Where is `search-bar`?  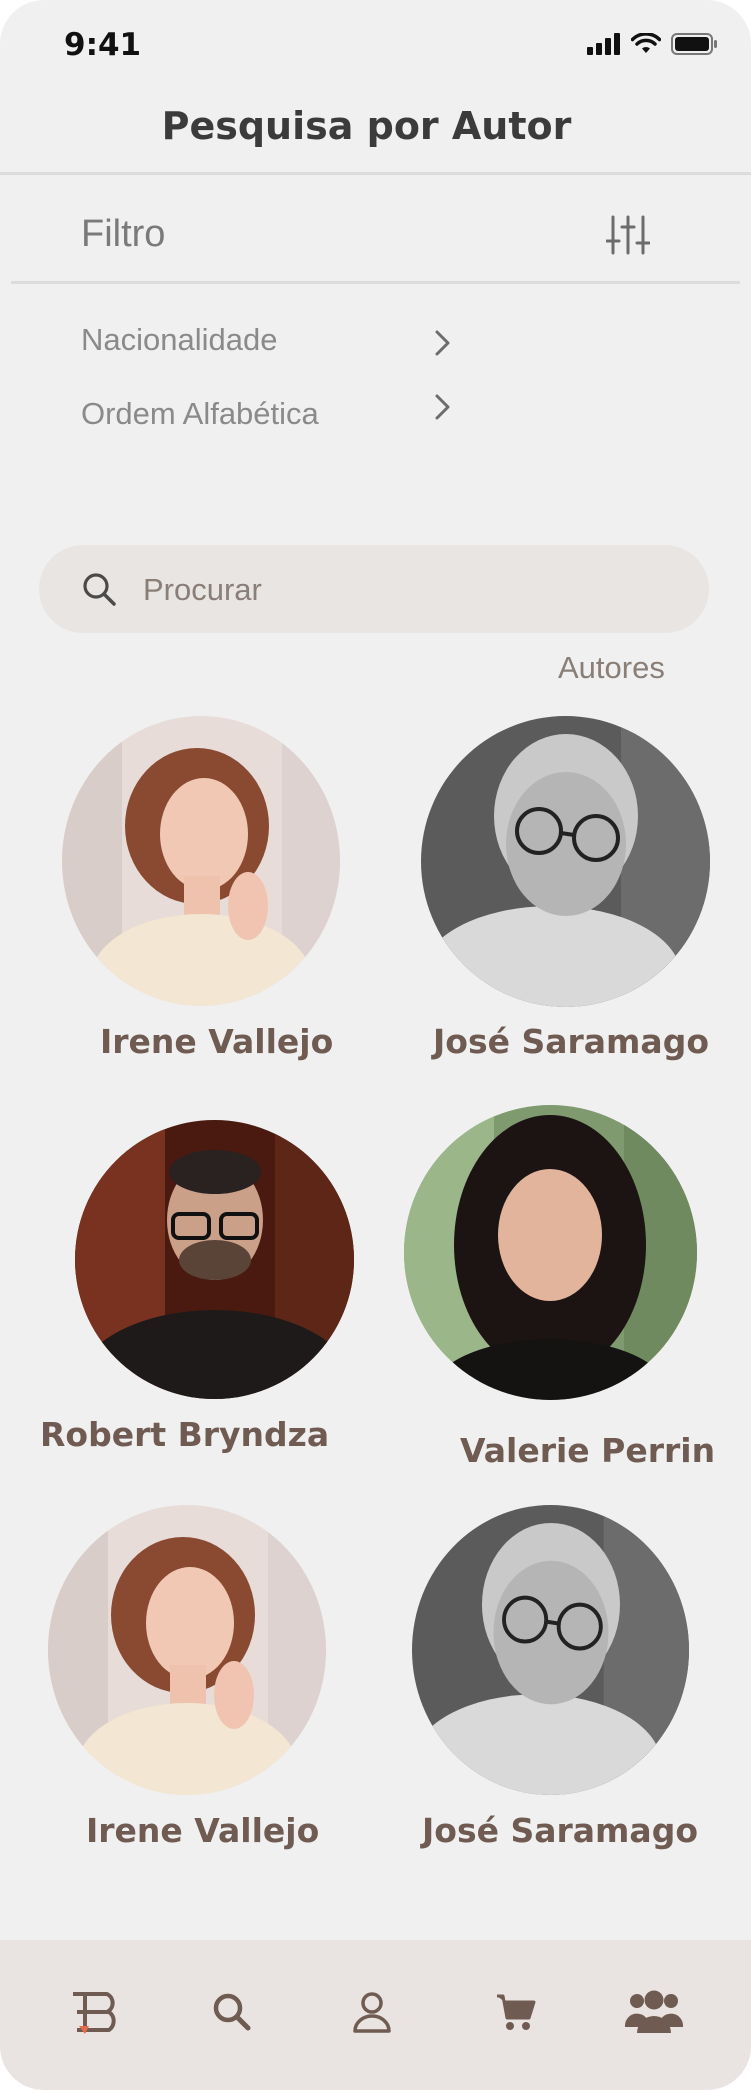
search-bar is located at coordinates (374, 590).